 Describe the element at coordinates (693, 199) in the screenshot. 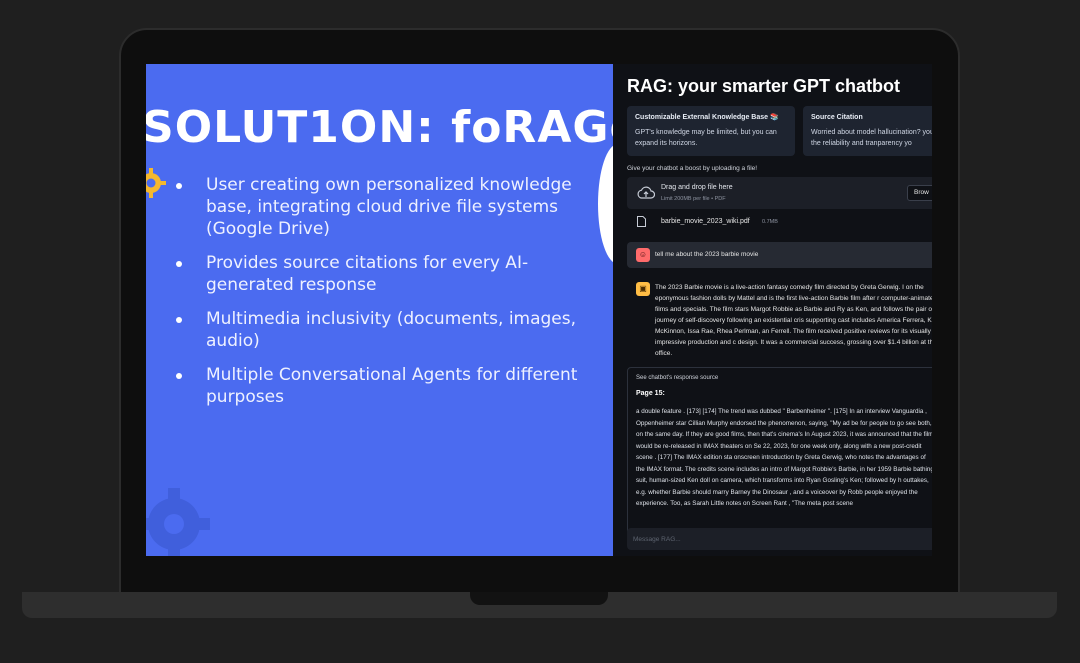

I see `dropzone-limit: Limit 200MB per file • PDF` at that location.